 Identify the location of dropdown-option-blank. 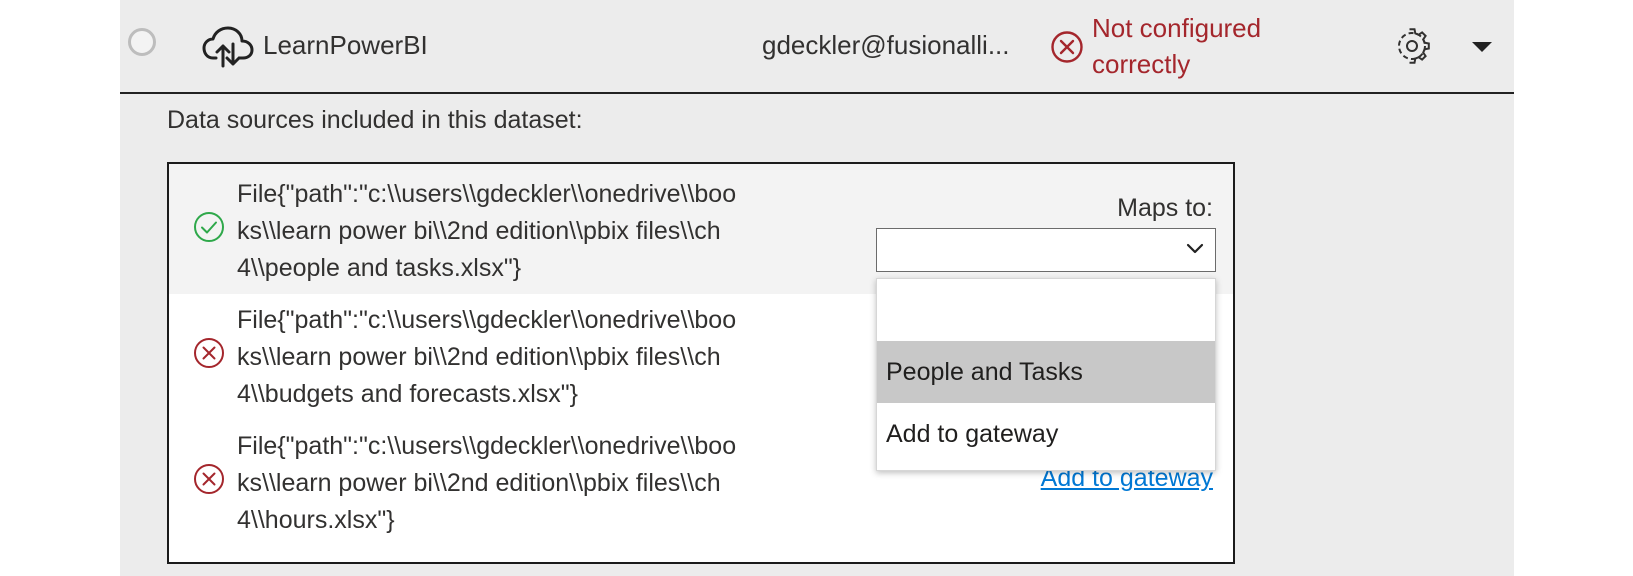
(1046, 310).